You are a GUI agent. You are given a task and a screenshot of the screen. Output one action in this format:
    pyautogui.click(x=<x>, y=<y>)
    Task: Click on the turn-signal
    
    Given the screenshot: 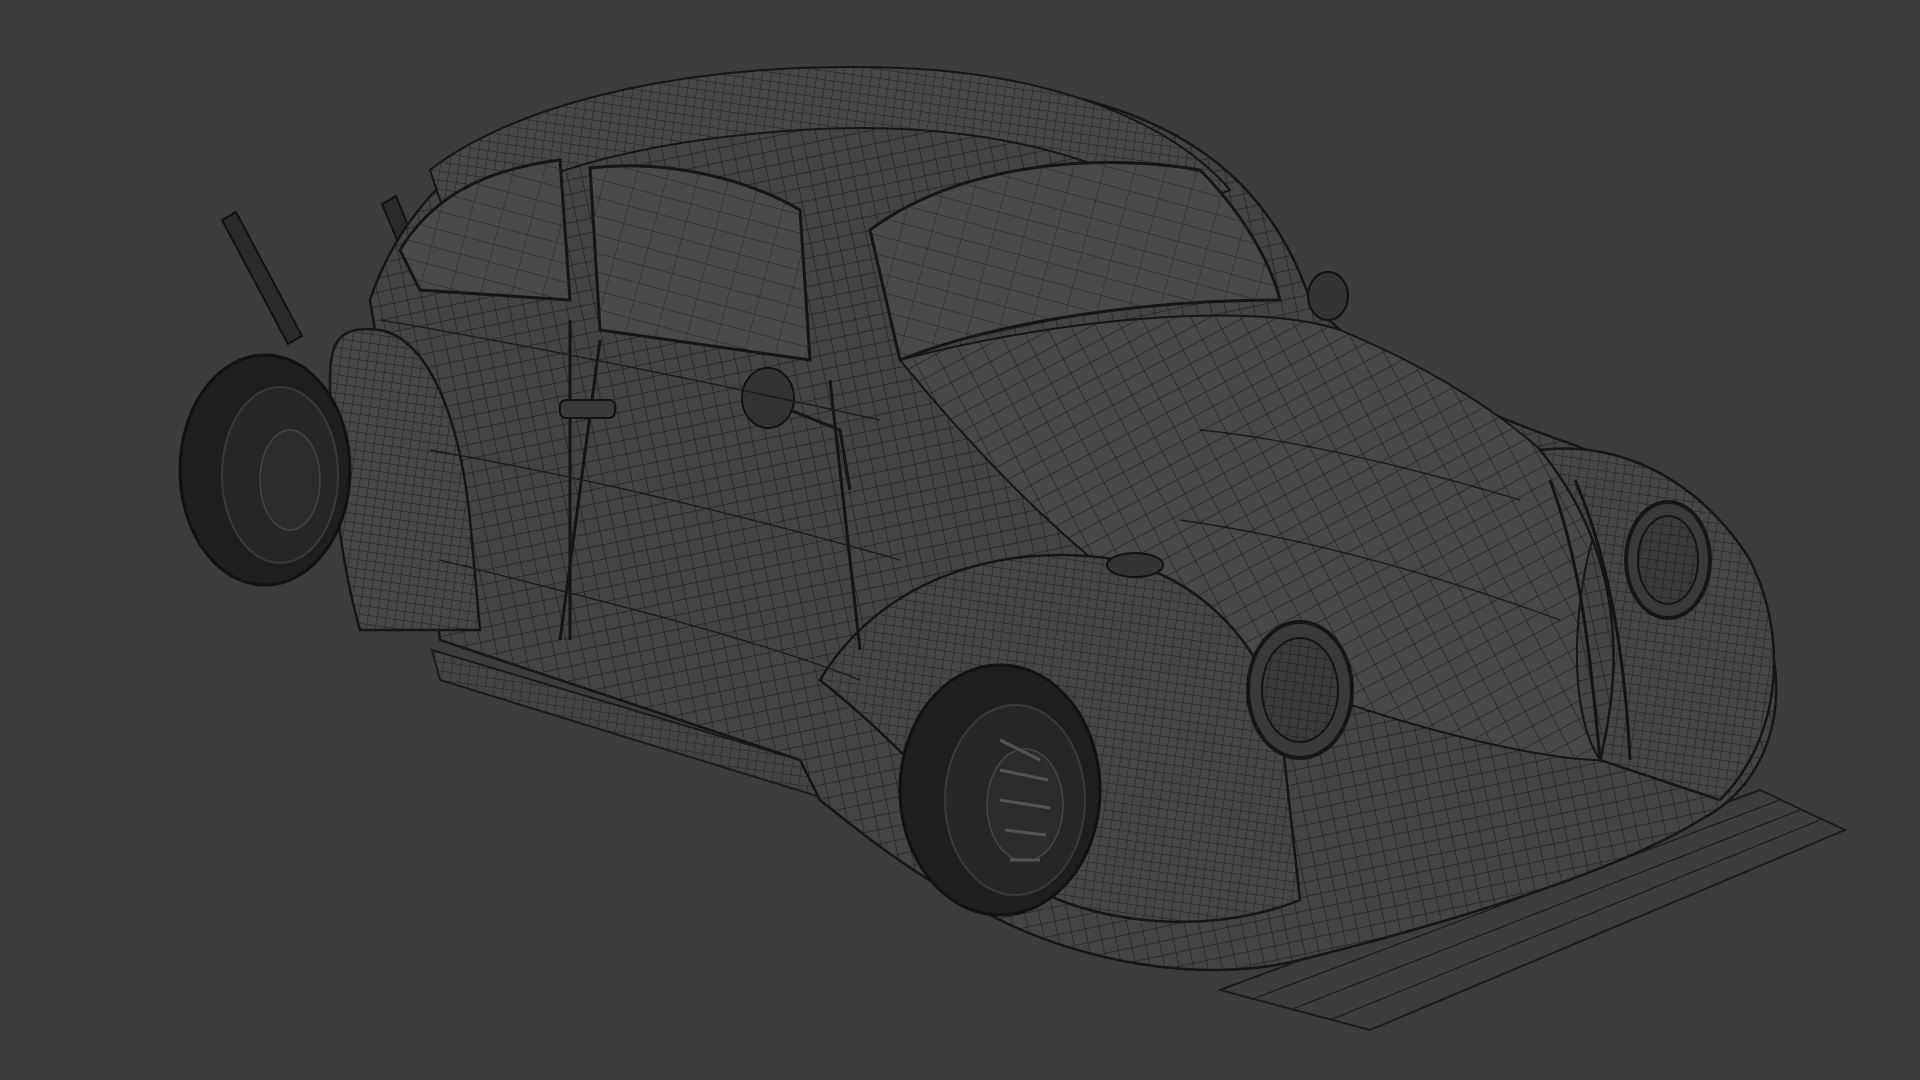 What is the action you would take?
    pyautogui.click(x=1135, y=565)
    